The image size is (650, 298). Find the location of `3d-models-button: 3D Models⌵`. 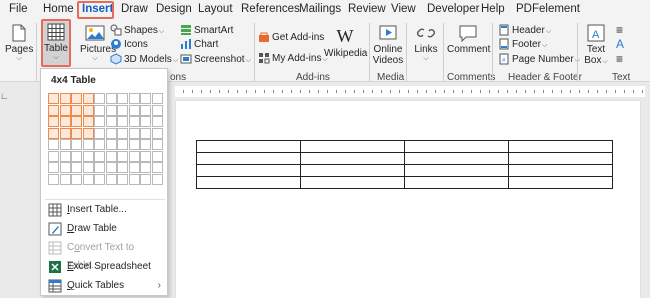

3d-models-button: 3D Models⌵ is located at coordinates (144, 60).